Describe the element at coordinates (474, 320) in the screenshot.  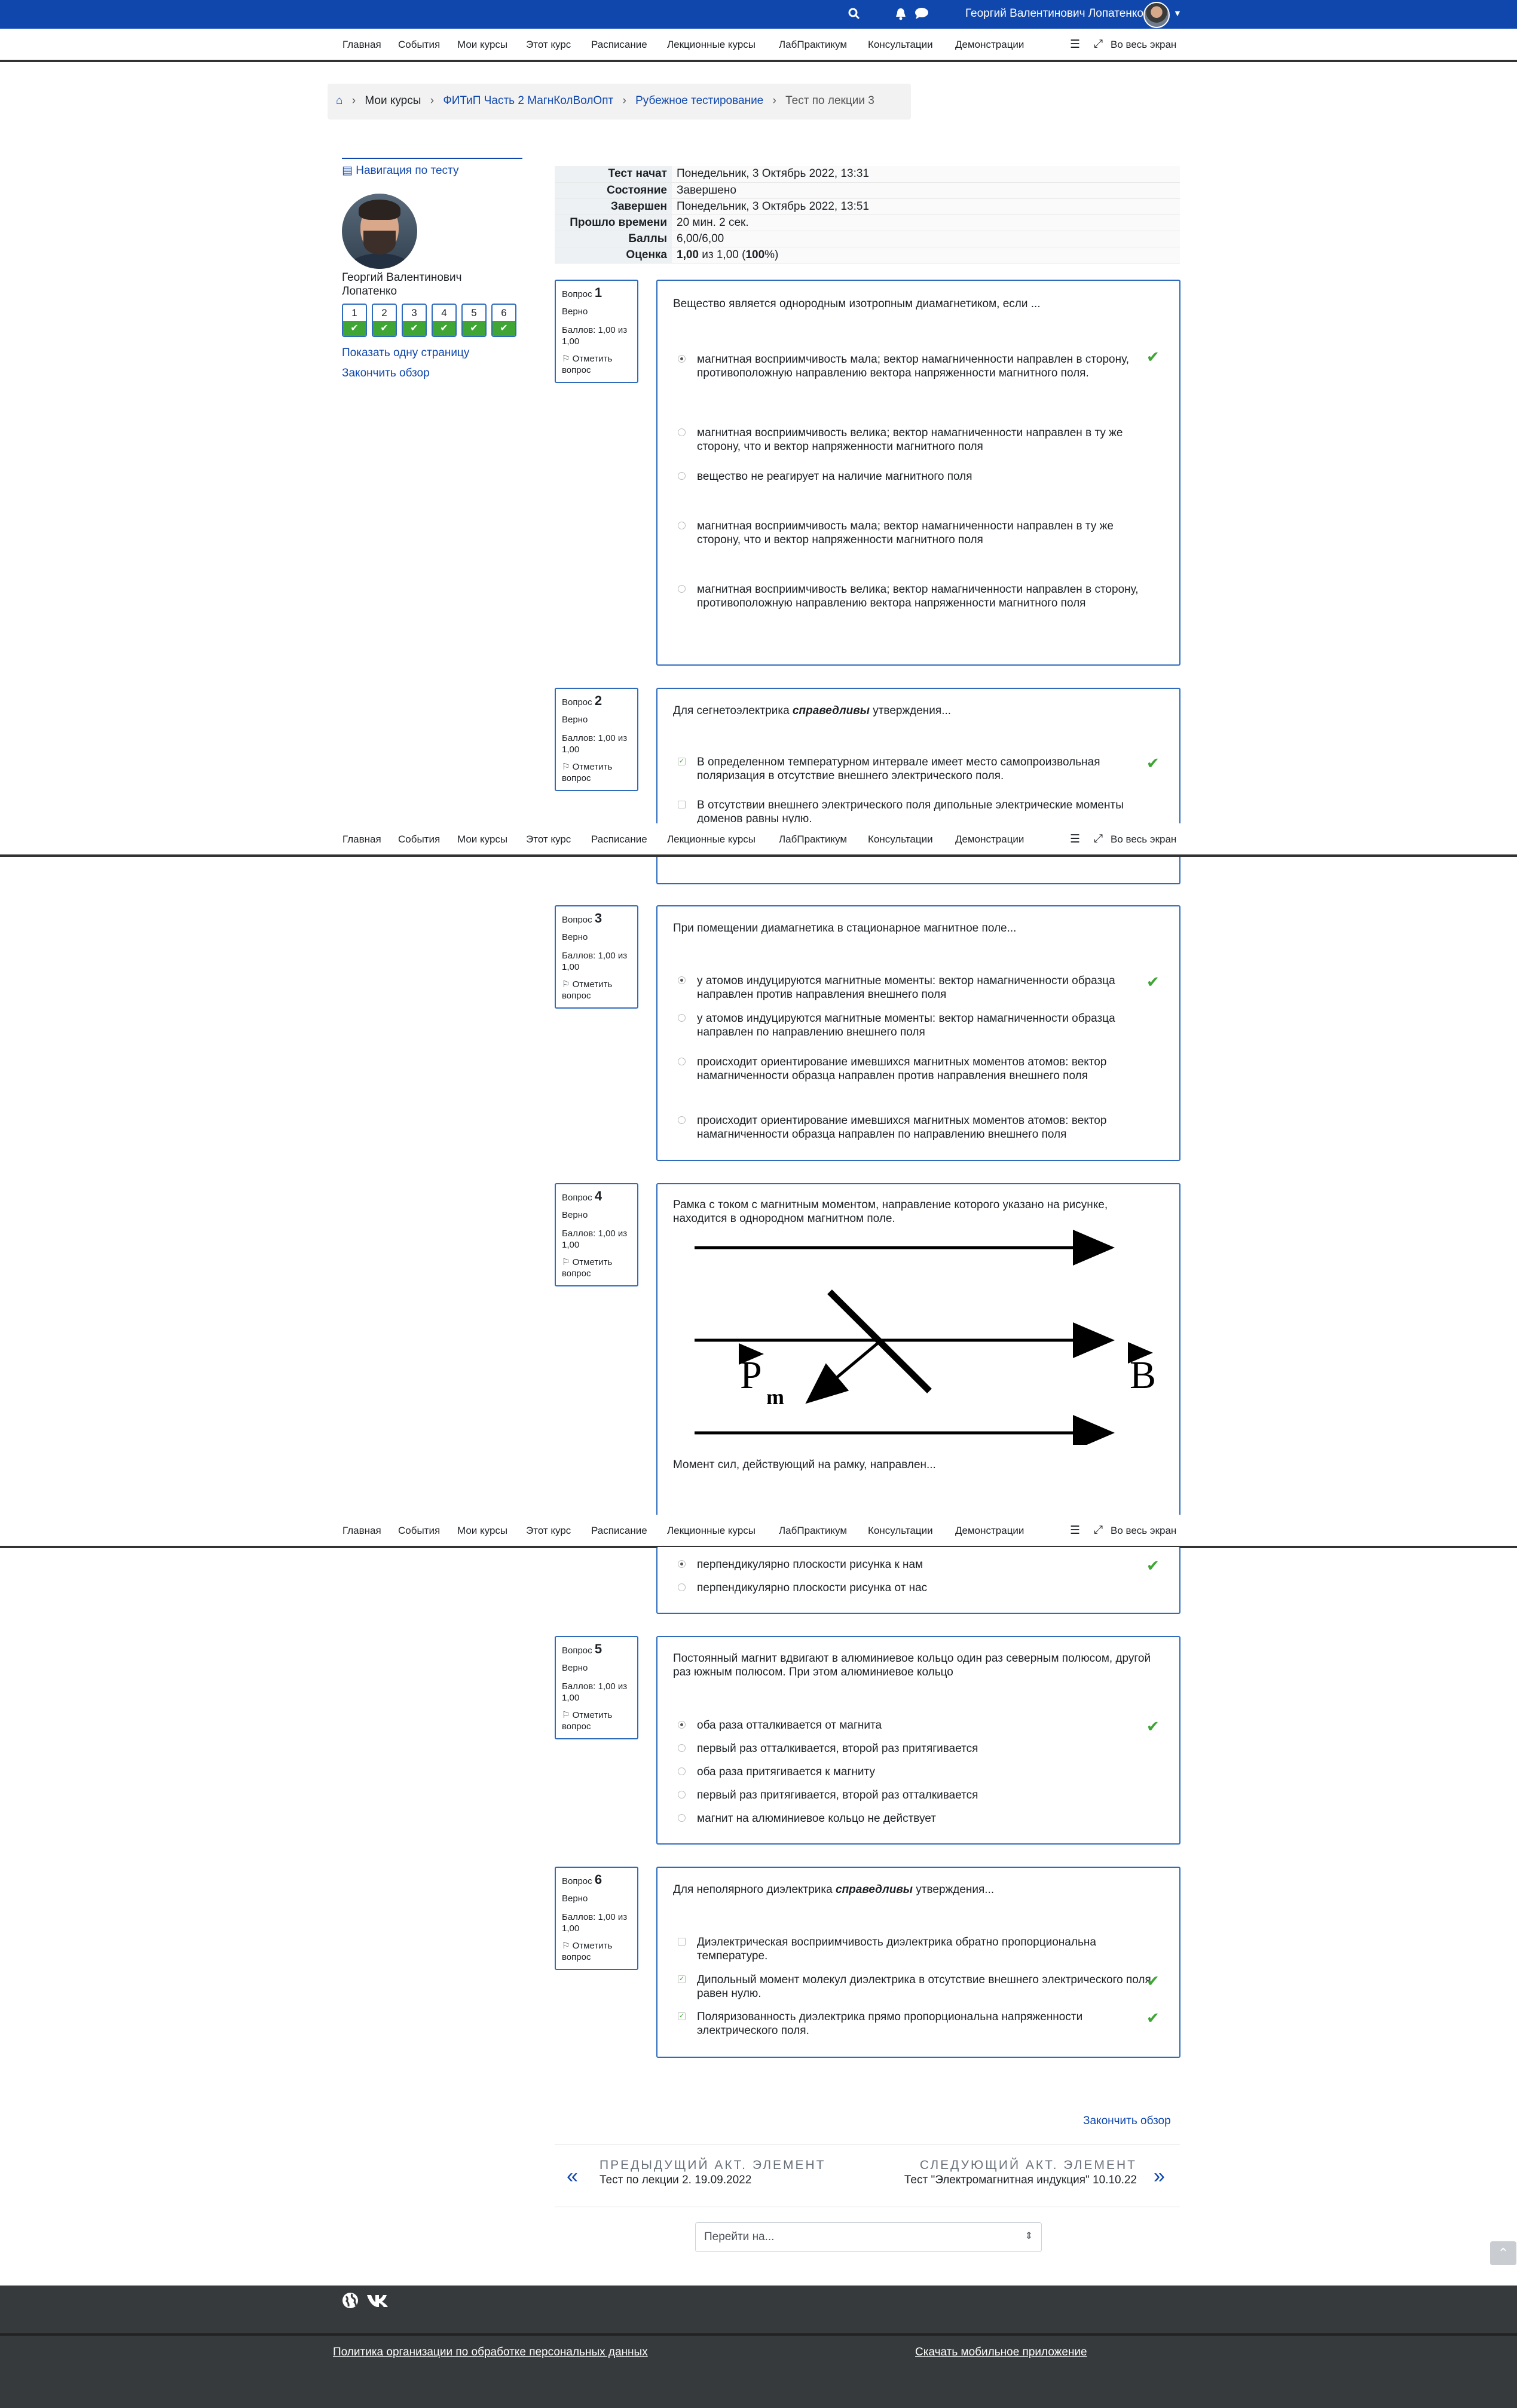
I see `quiz-nav-button-5: 5 ✔` at that location.